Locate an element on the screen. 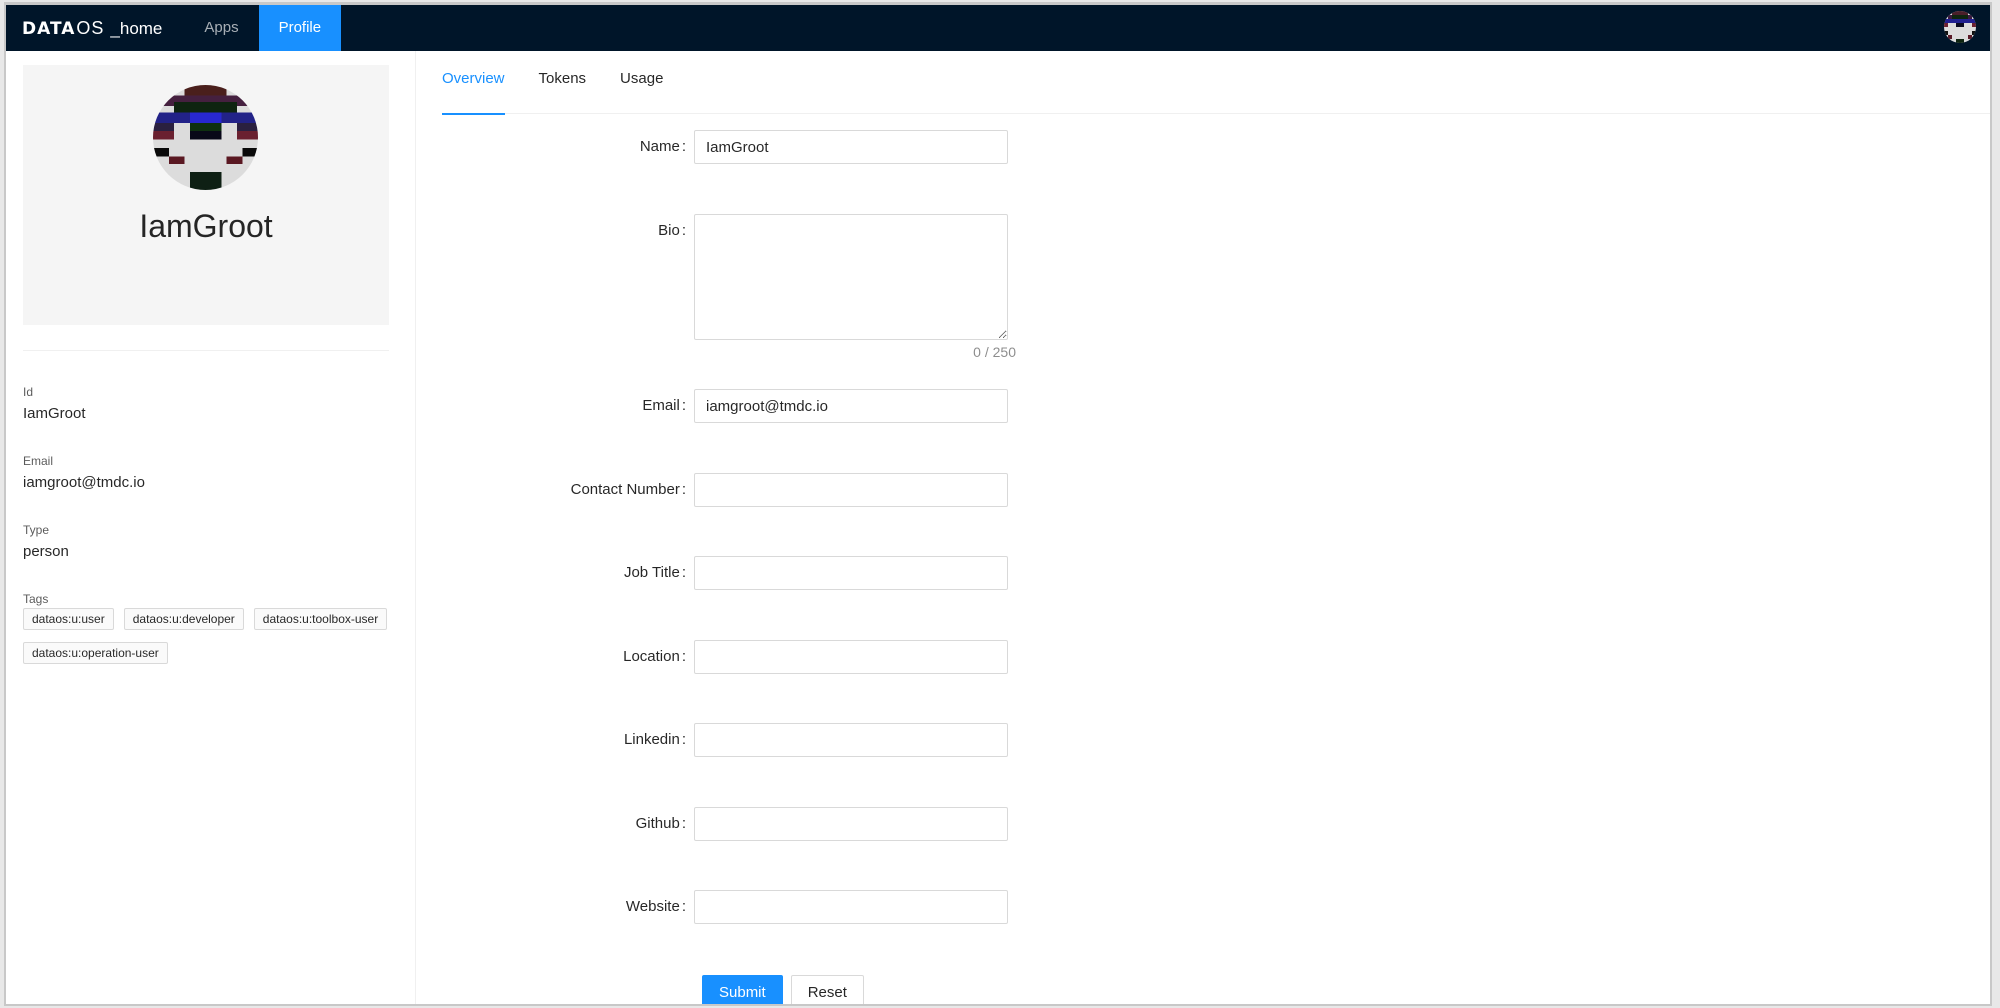  email-input is located at coordinates (851, 406).